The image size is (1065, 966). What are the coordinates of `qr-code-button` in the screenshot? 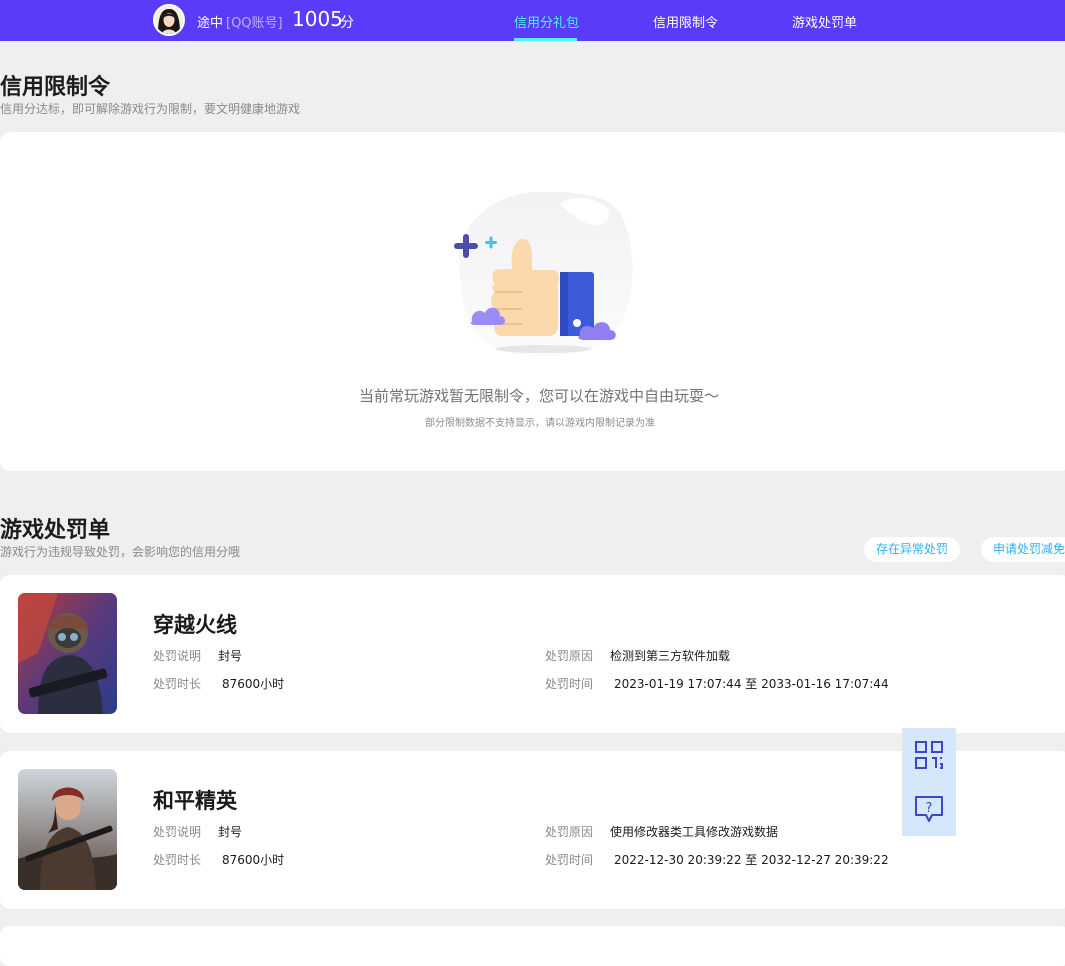 It's located at (929, 755).